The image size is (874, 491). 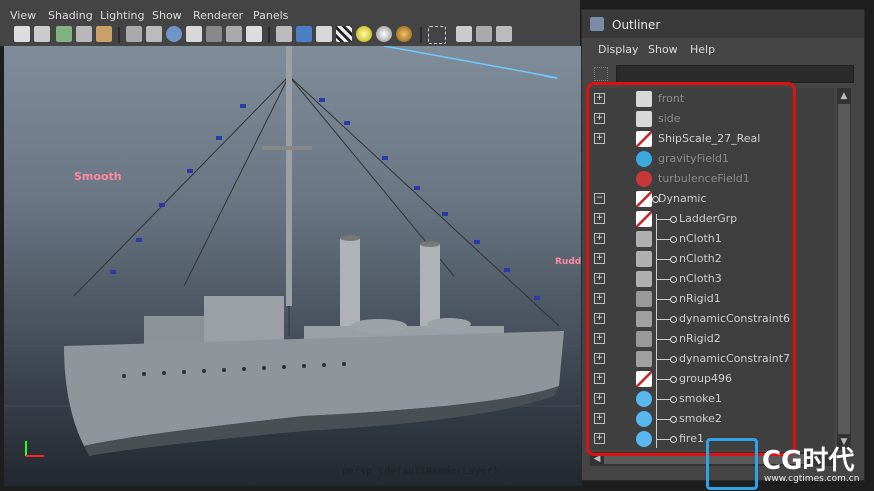 I want to click on outliner-item: + nRigid2, so click(x=712, y=339).